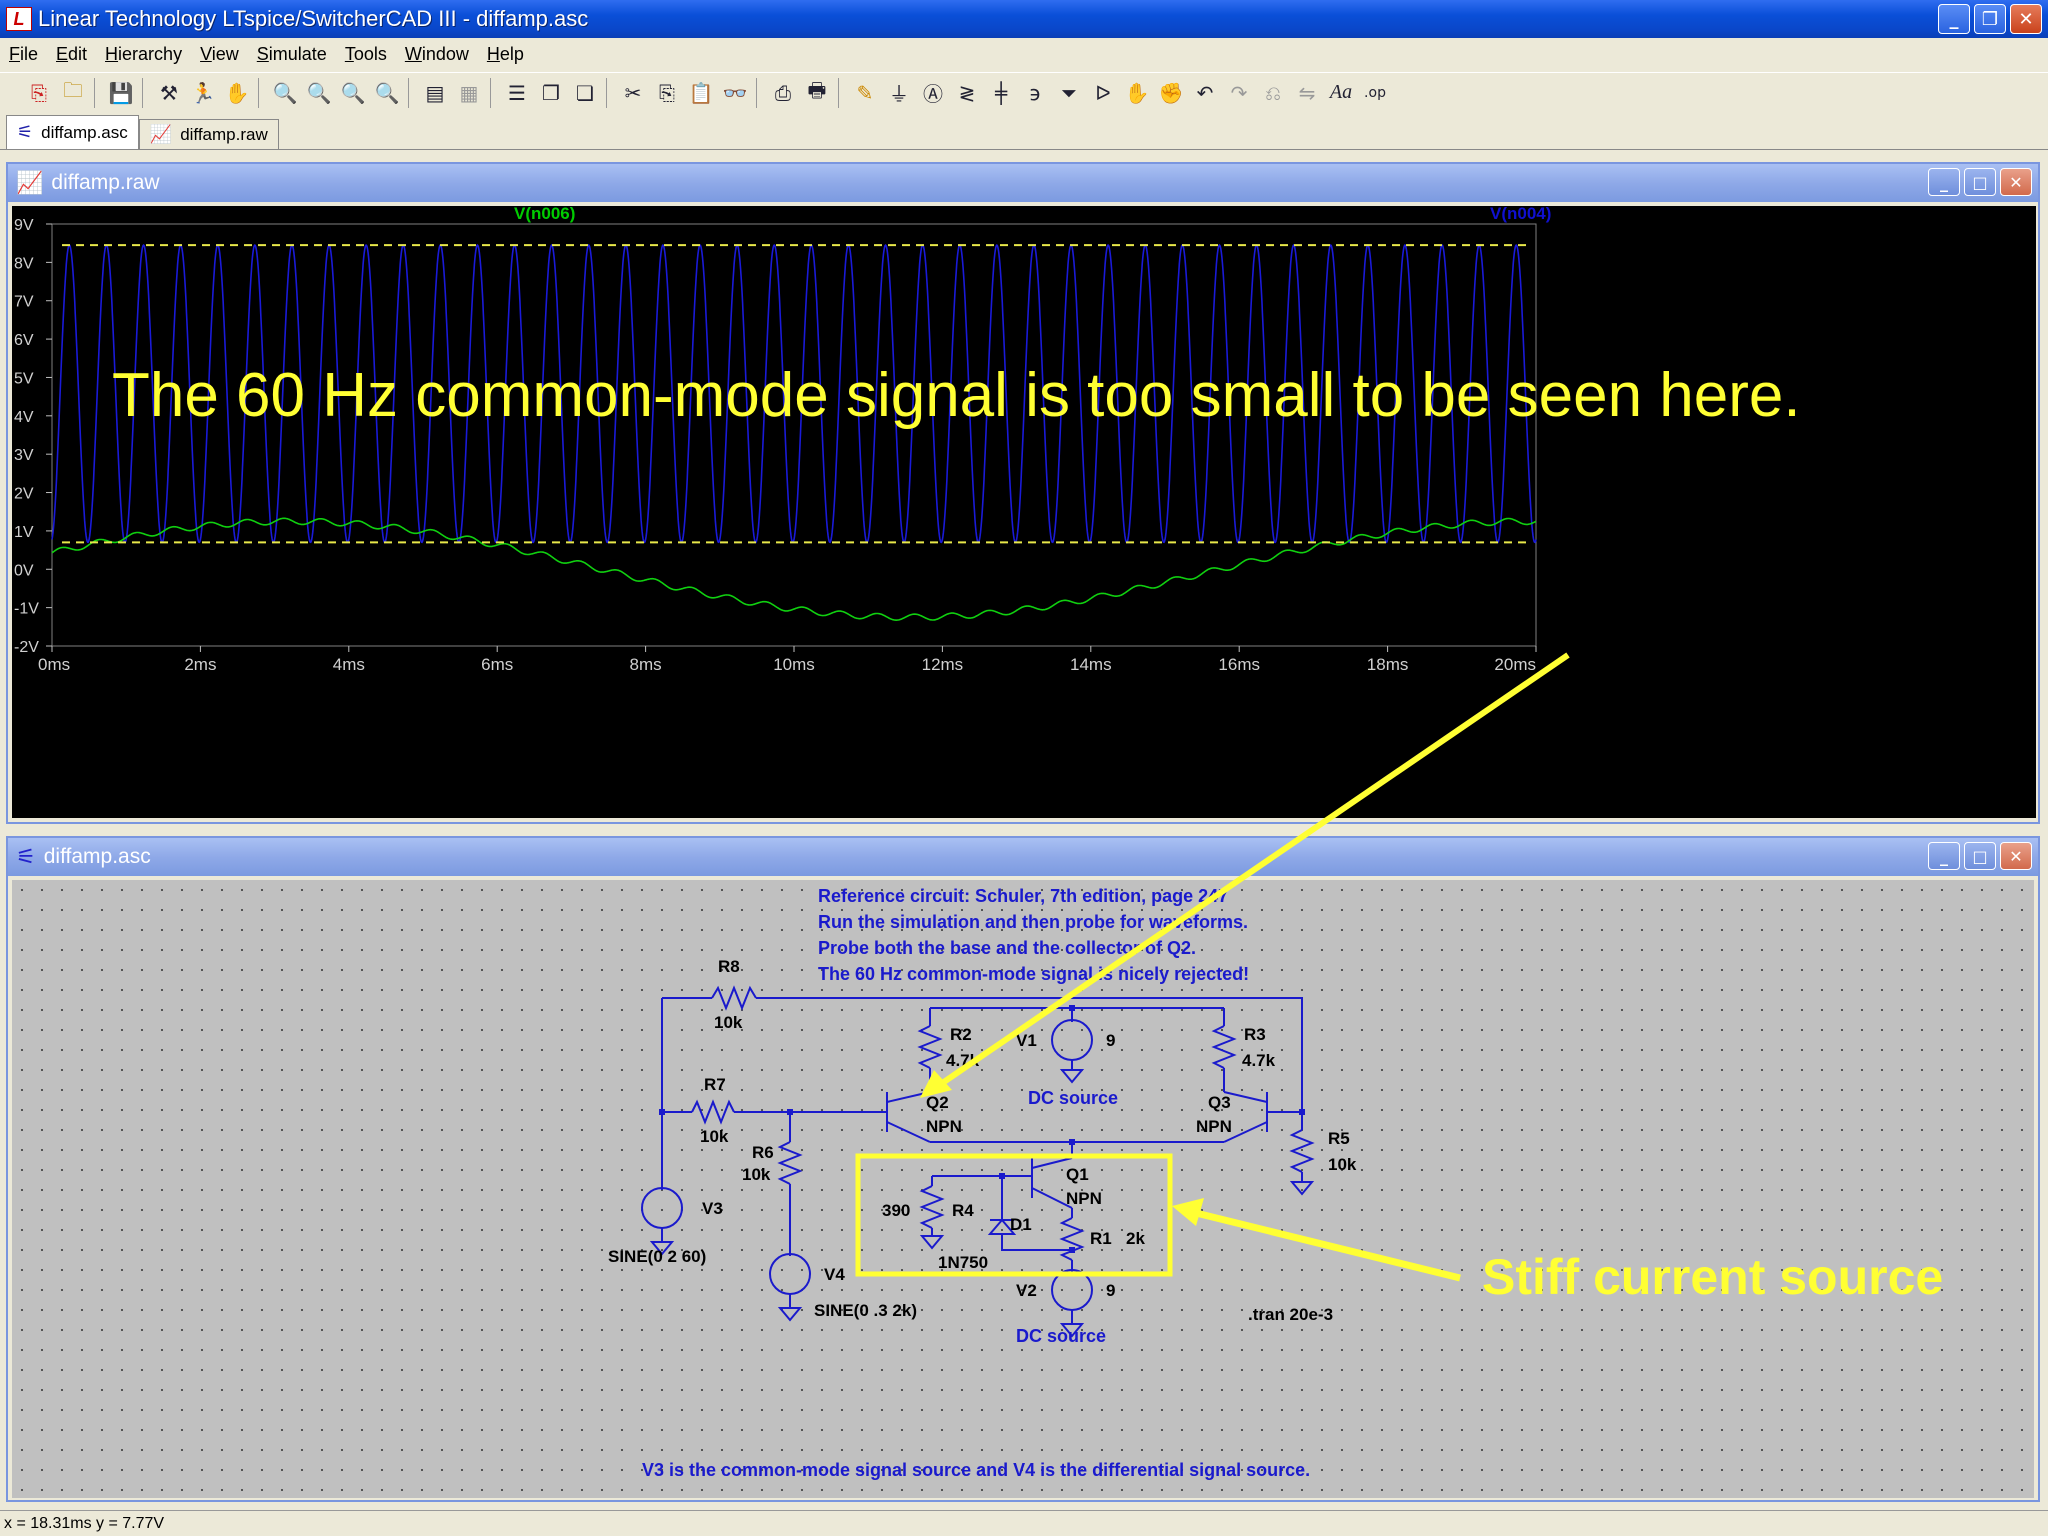  I want to click on mirror-icon: ⇋, so click(1307, 93).